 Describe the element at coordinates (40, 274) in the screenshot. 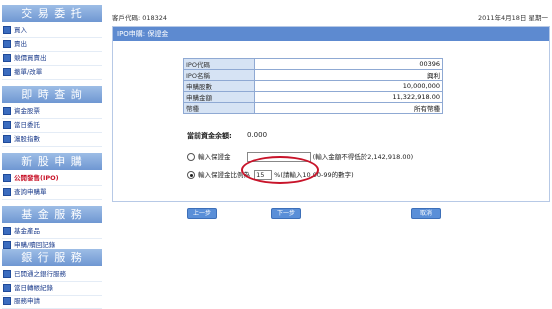

I see `sidebar-item-label: 已開通之銀行服務` at that location.